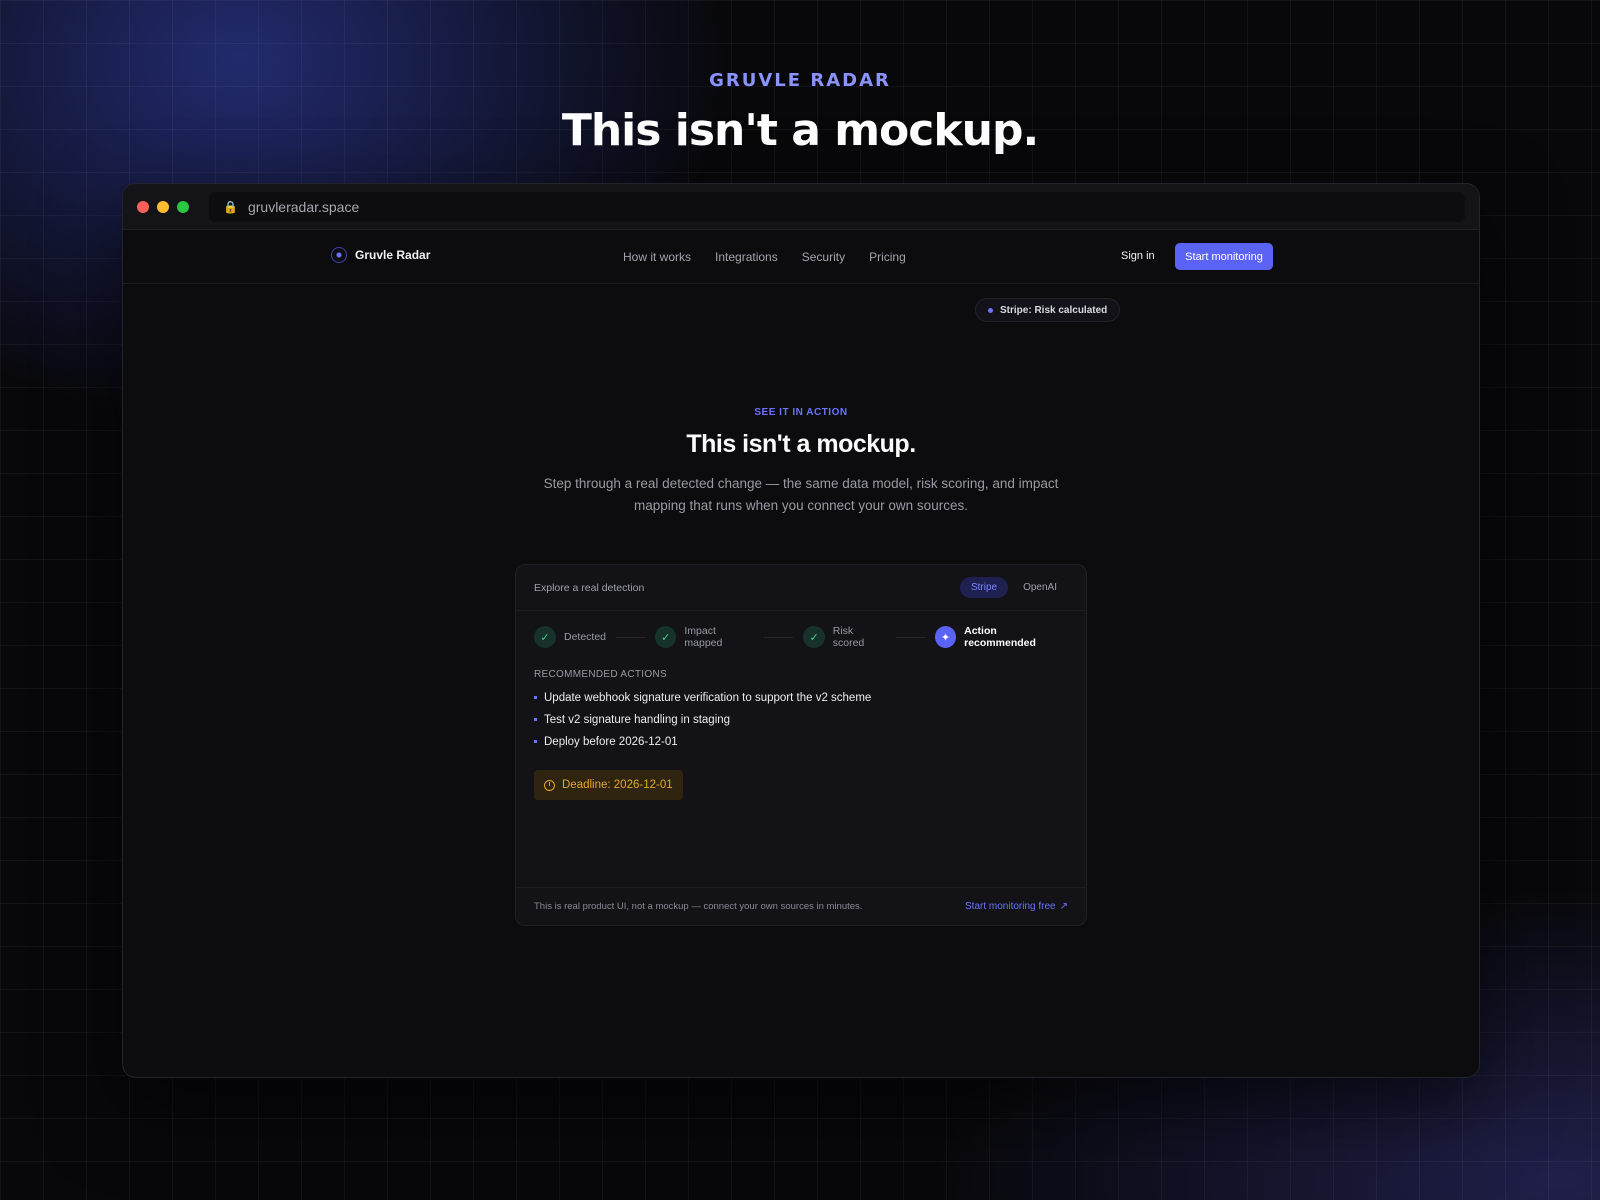 This screenshot has width=1600, height=1200. I want to click on sparkle-icon: ✦, so click(945, 637).